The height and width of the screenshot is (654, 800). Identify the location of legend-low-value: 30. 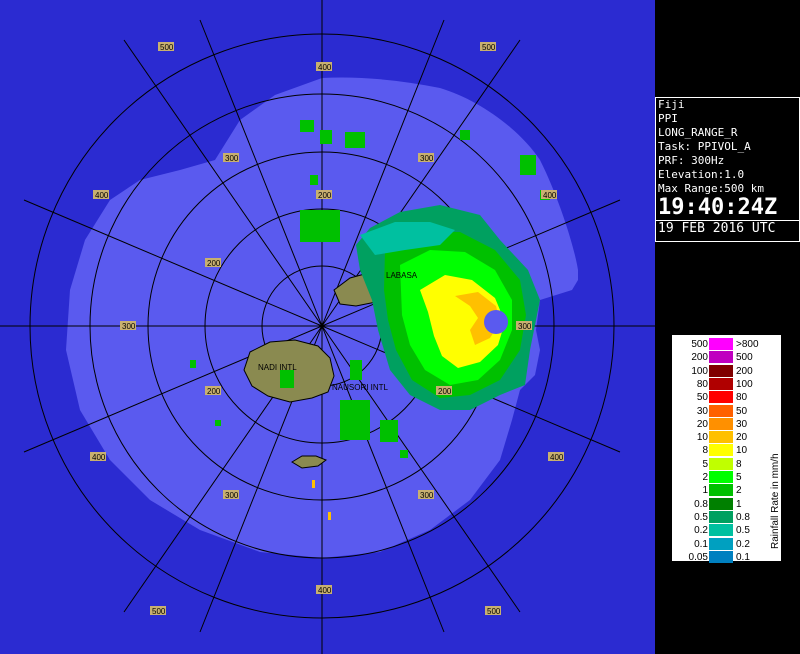
(702, 411).